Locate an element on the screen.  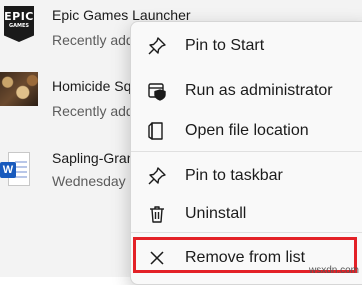
watermark: wsxdn.com is located at coordinates (333, 270).